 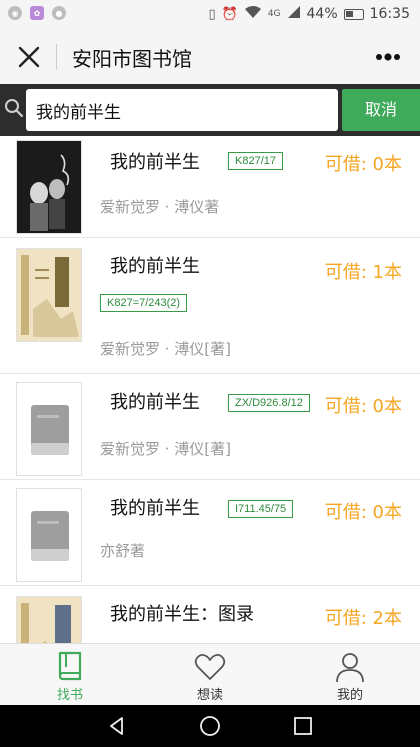 I want to click on more-button, so click(x=388, y=56).